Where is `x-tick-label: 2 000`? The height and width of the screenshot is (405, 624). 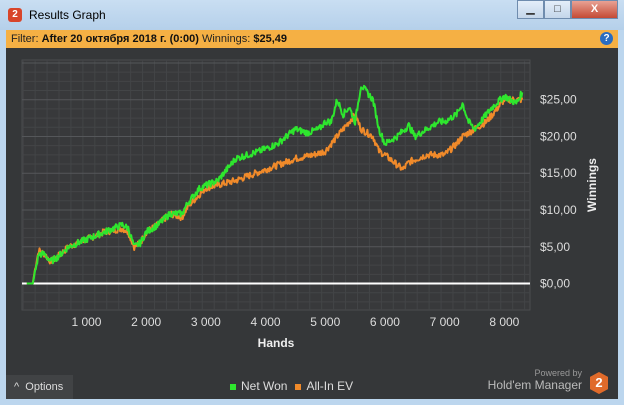
x-tick-label: 2 000 is located at coordinates (146, 322).